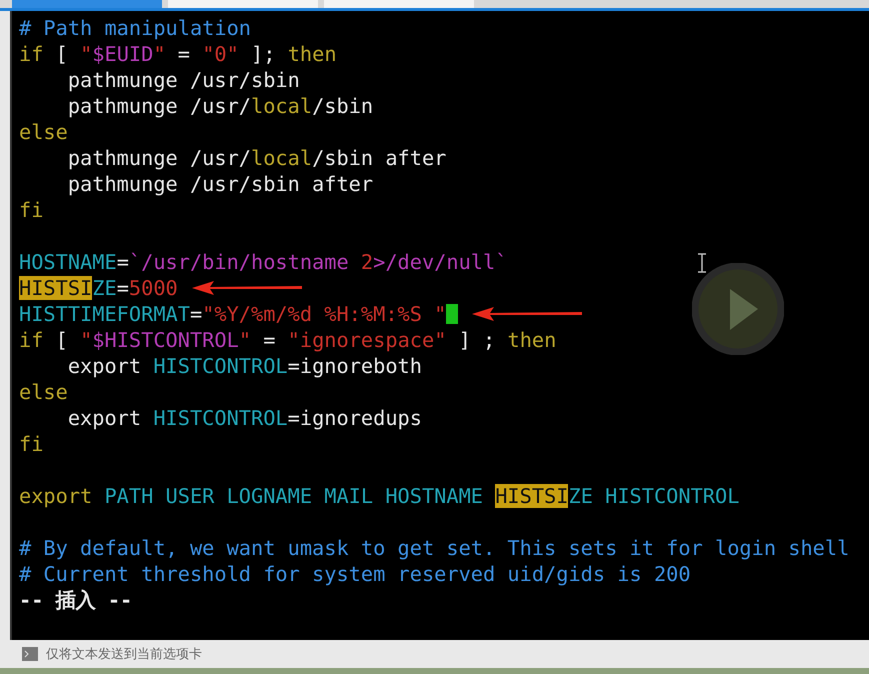 This screenshot has height=674, width=869. Describe the element at coordinates (98, 288) in the screenshot. I see `code-line: HISTSIZE=5000` at that location.